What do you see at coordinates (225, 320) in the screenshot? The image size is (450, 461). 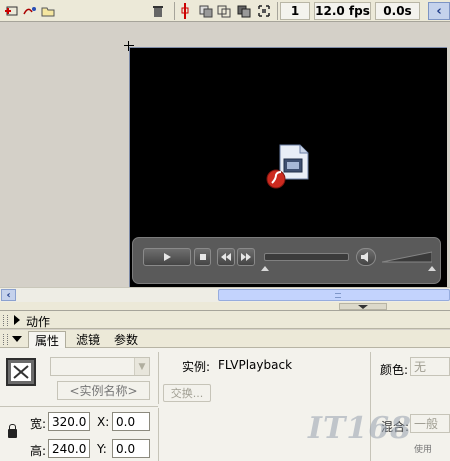 I see `actions-panel-header: 动作` at bounding box center [225, 320].